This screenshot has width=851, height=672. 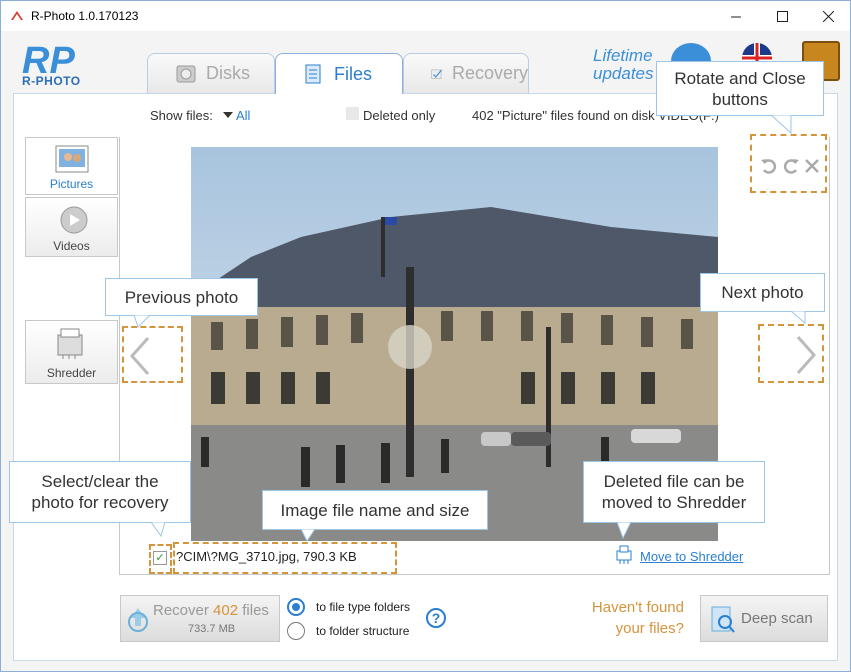 What do you see at coordinates (160, 559) in the screenshot?
I see `select-checkbox-highlight` at bounding box center [160, 559].